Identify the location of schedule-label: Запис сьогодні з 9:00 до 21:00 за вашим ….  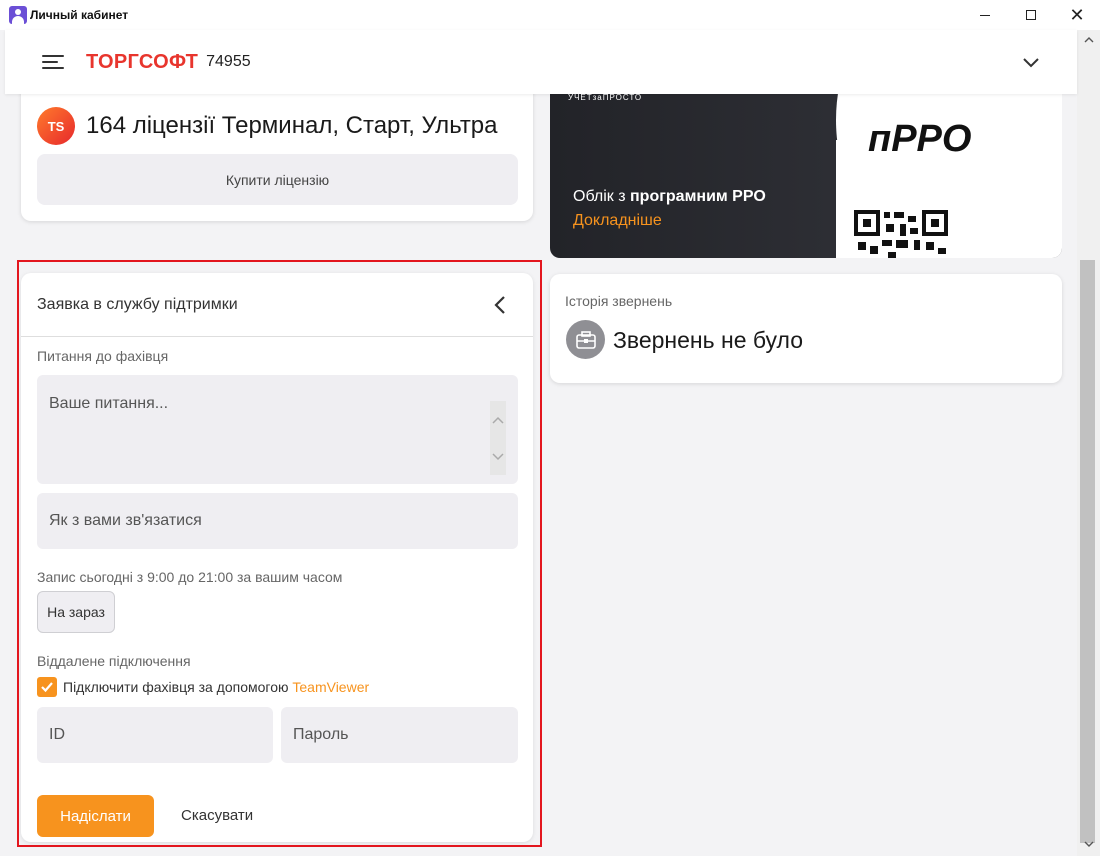
(190, 577).